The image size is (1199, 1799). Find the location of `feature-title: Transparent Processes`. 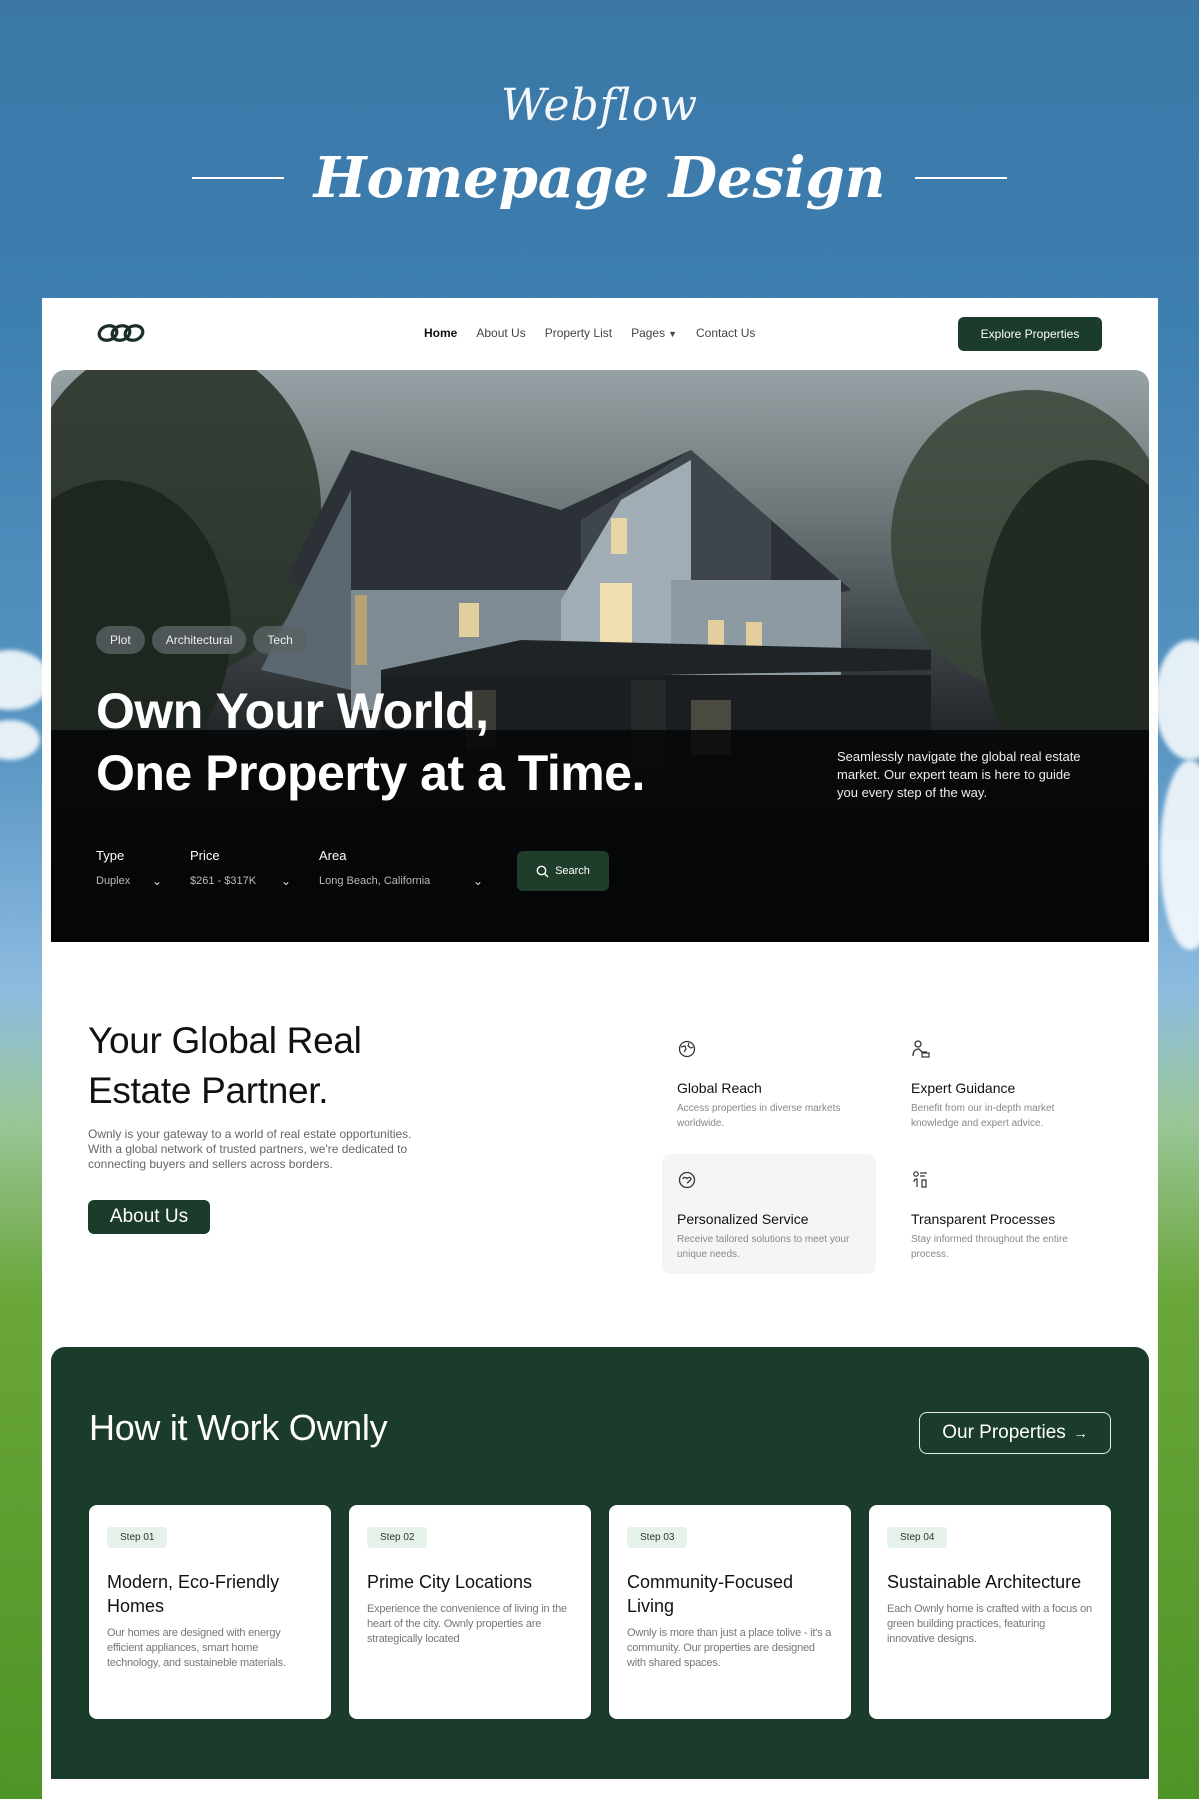

feature-title: Transparent Processes is located at coordinates (983, 1219).